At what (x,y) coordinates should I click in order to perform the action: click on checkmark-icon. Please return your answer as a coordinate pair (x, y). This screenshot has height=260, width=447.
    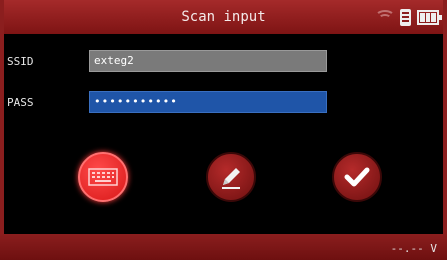
    Looking at the image, I should click on (357, 177).